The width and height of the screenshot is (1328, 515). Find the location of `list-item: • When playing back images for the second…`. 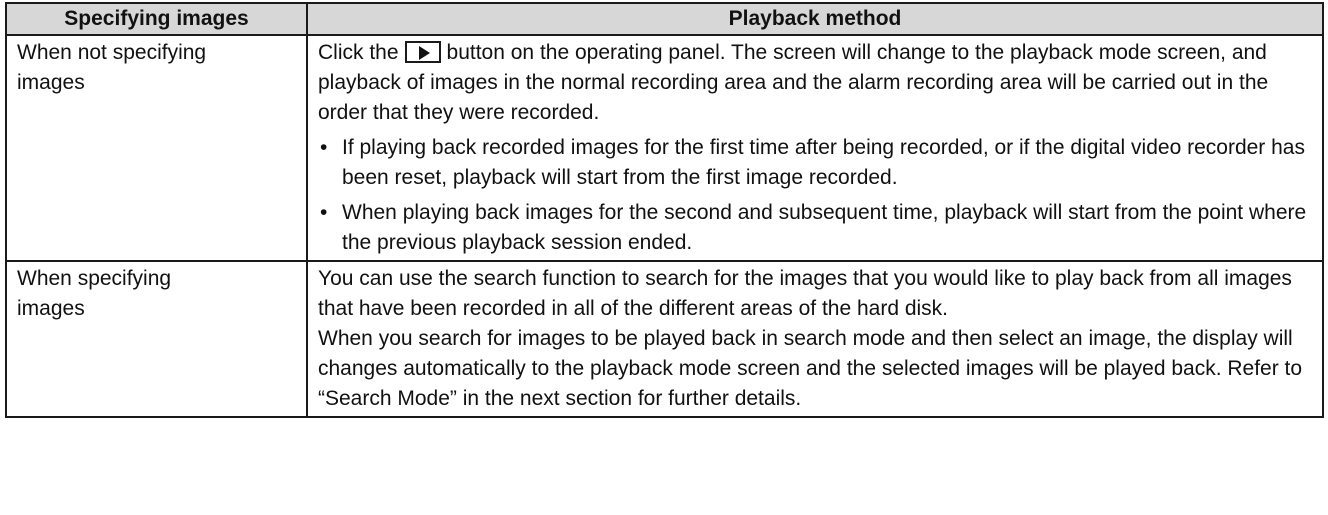

list-item: • When playing back images for the second… is located at coordinates (815, 228).